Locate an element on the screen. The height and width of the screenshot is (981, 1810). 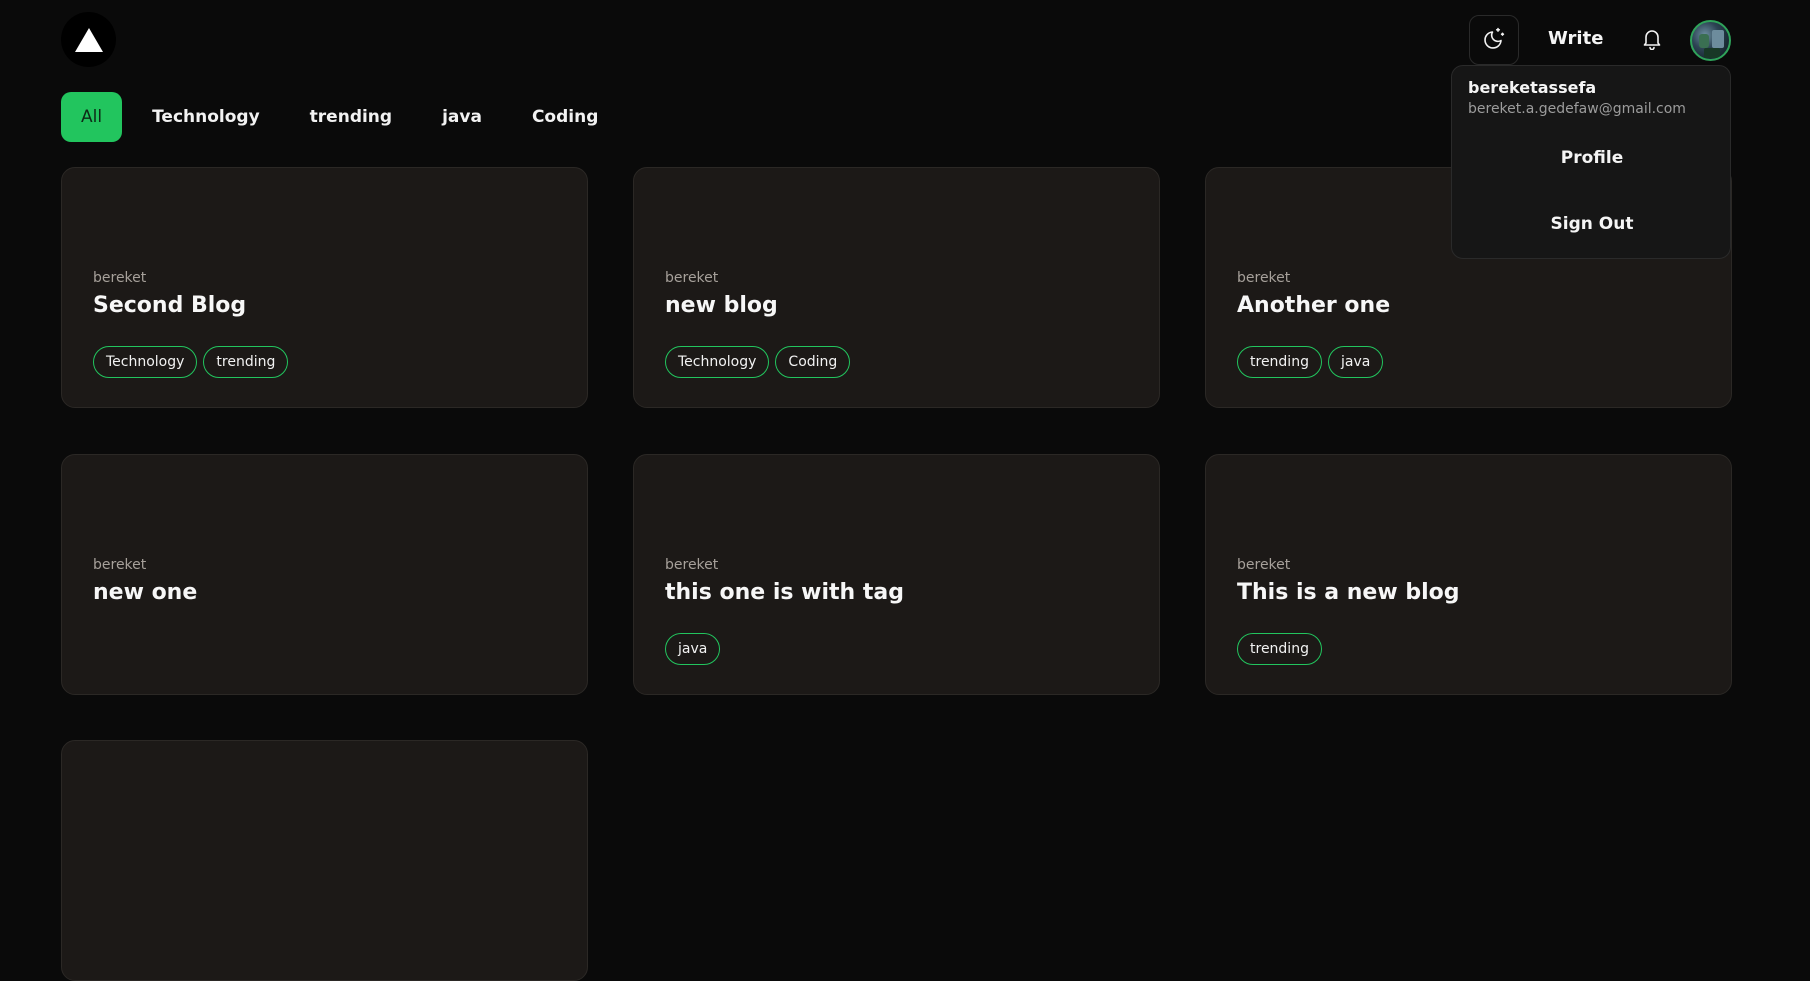
post-title: Another one is located at coordinates (1314, 305).